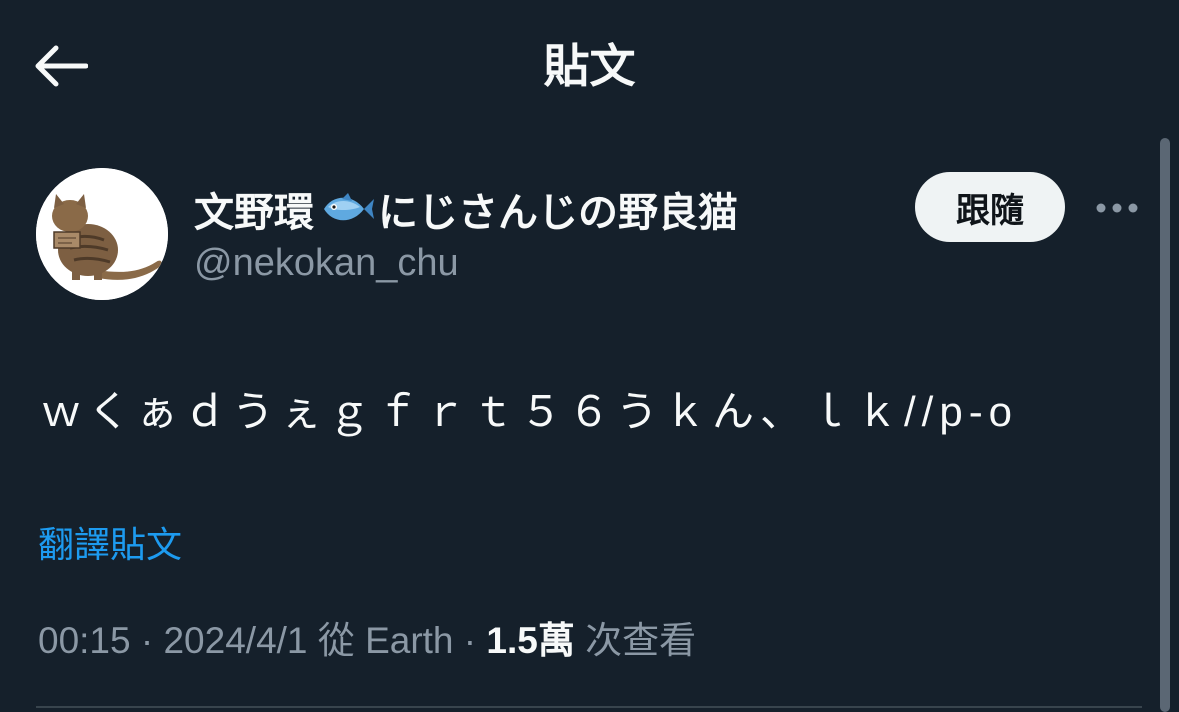 This screenshot has width=1179, height=712. Describe the element at coordinates (641, 640) in the screenshot. I see `views-label: 次查看` at that location.